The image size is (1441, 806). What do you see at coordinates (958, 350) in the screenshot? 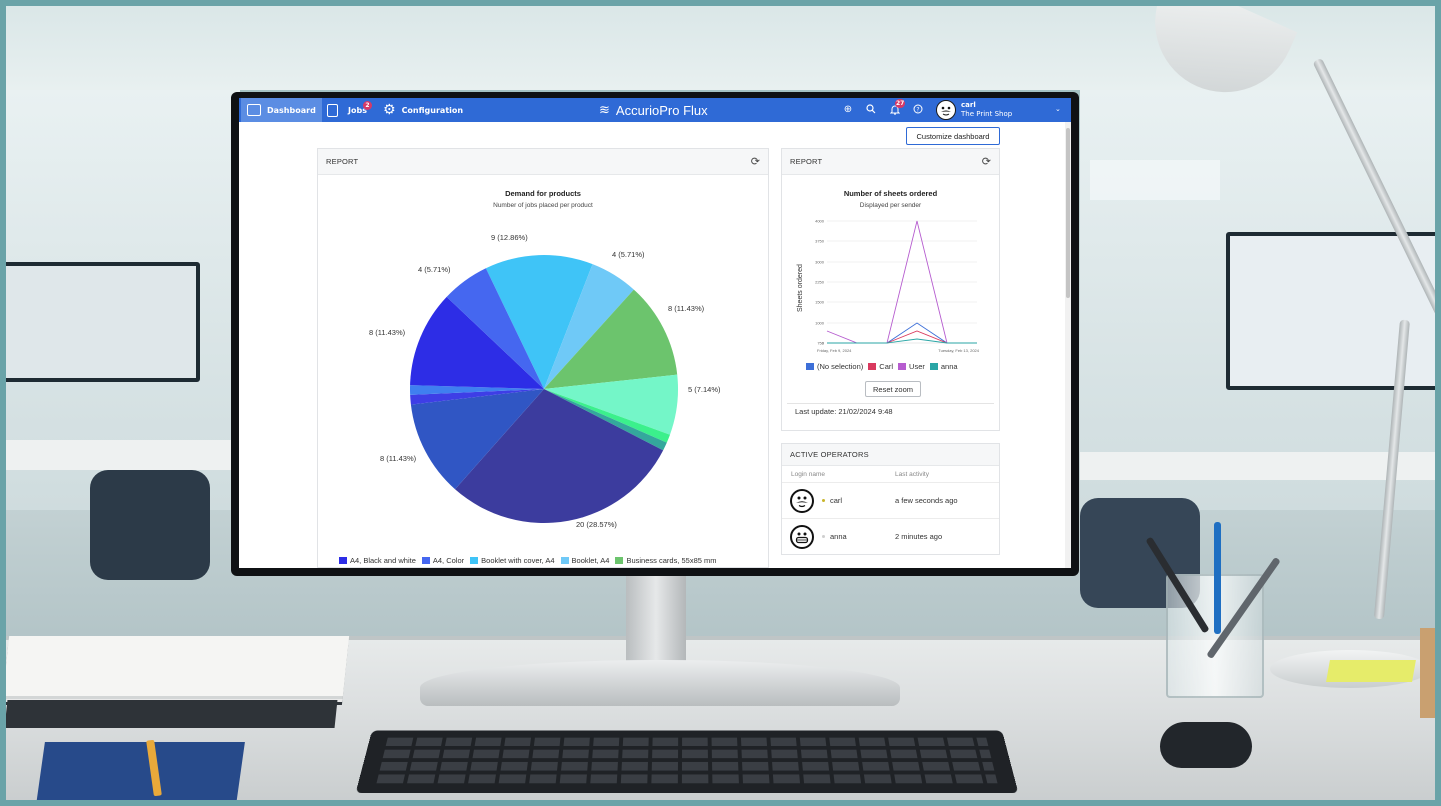
I see `x-tick-label: Tuesday, Feb 13, 2024` at bounding box center [958, 350].